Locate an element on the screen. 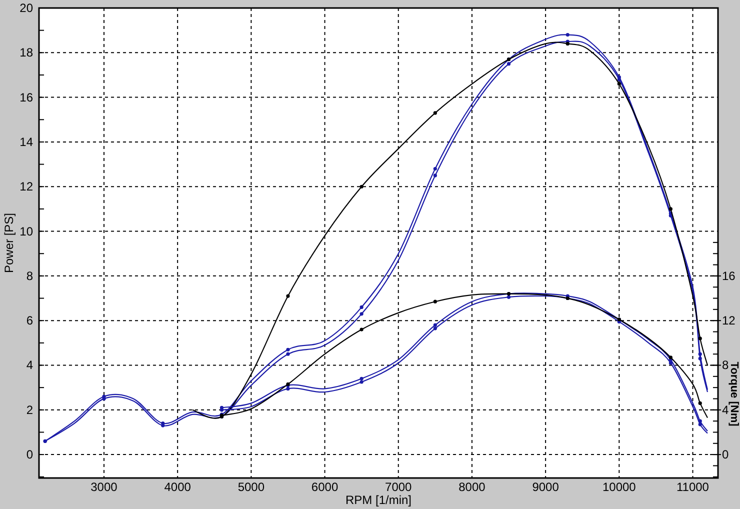  y-axis-label: Torque [Nm] is located at coordinates (734, 394).